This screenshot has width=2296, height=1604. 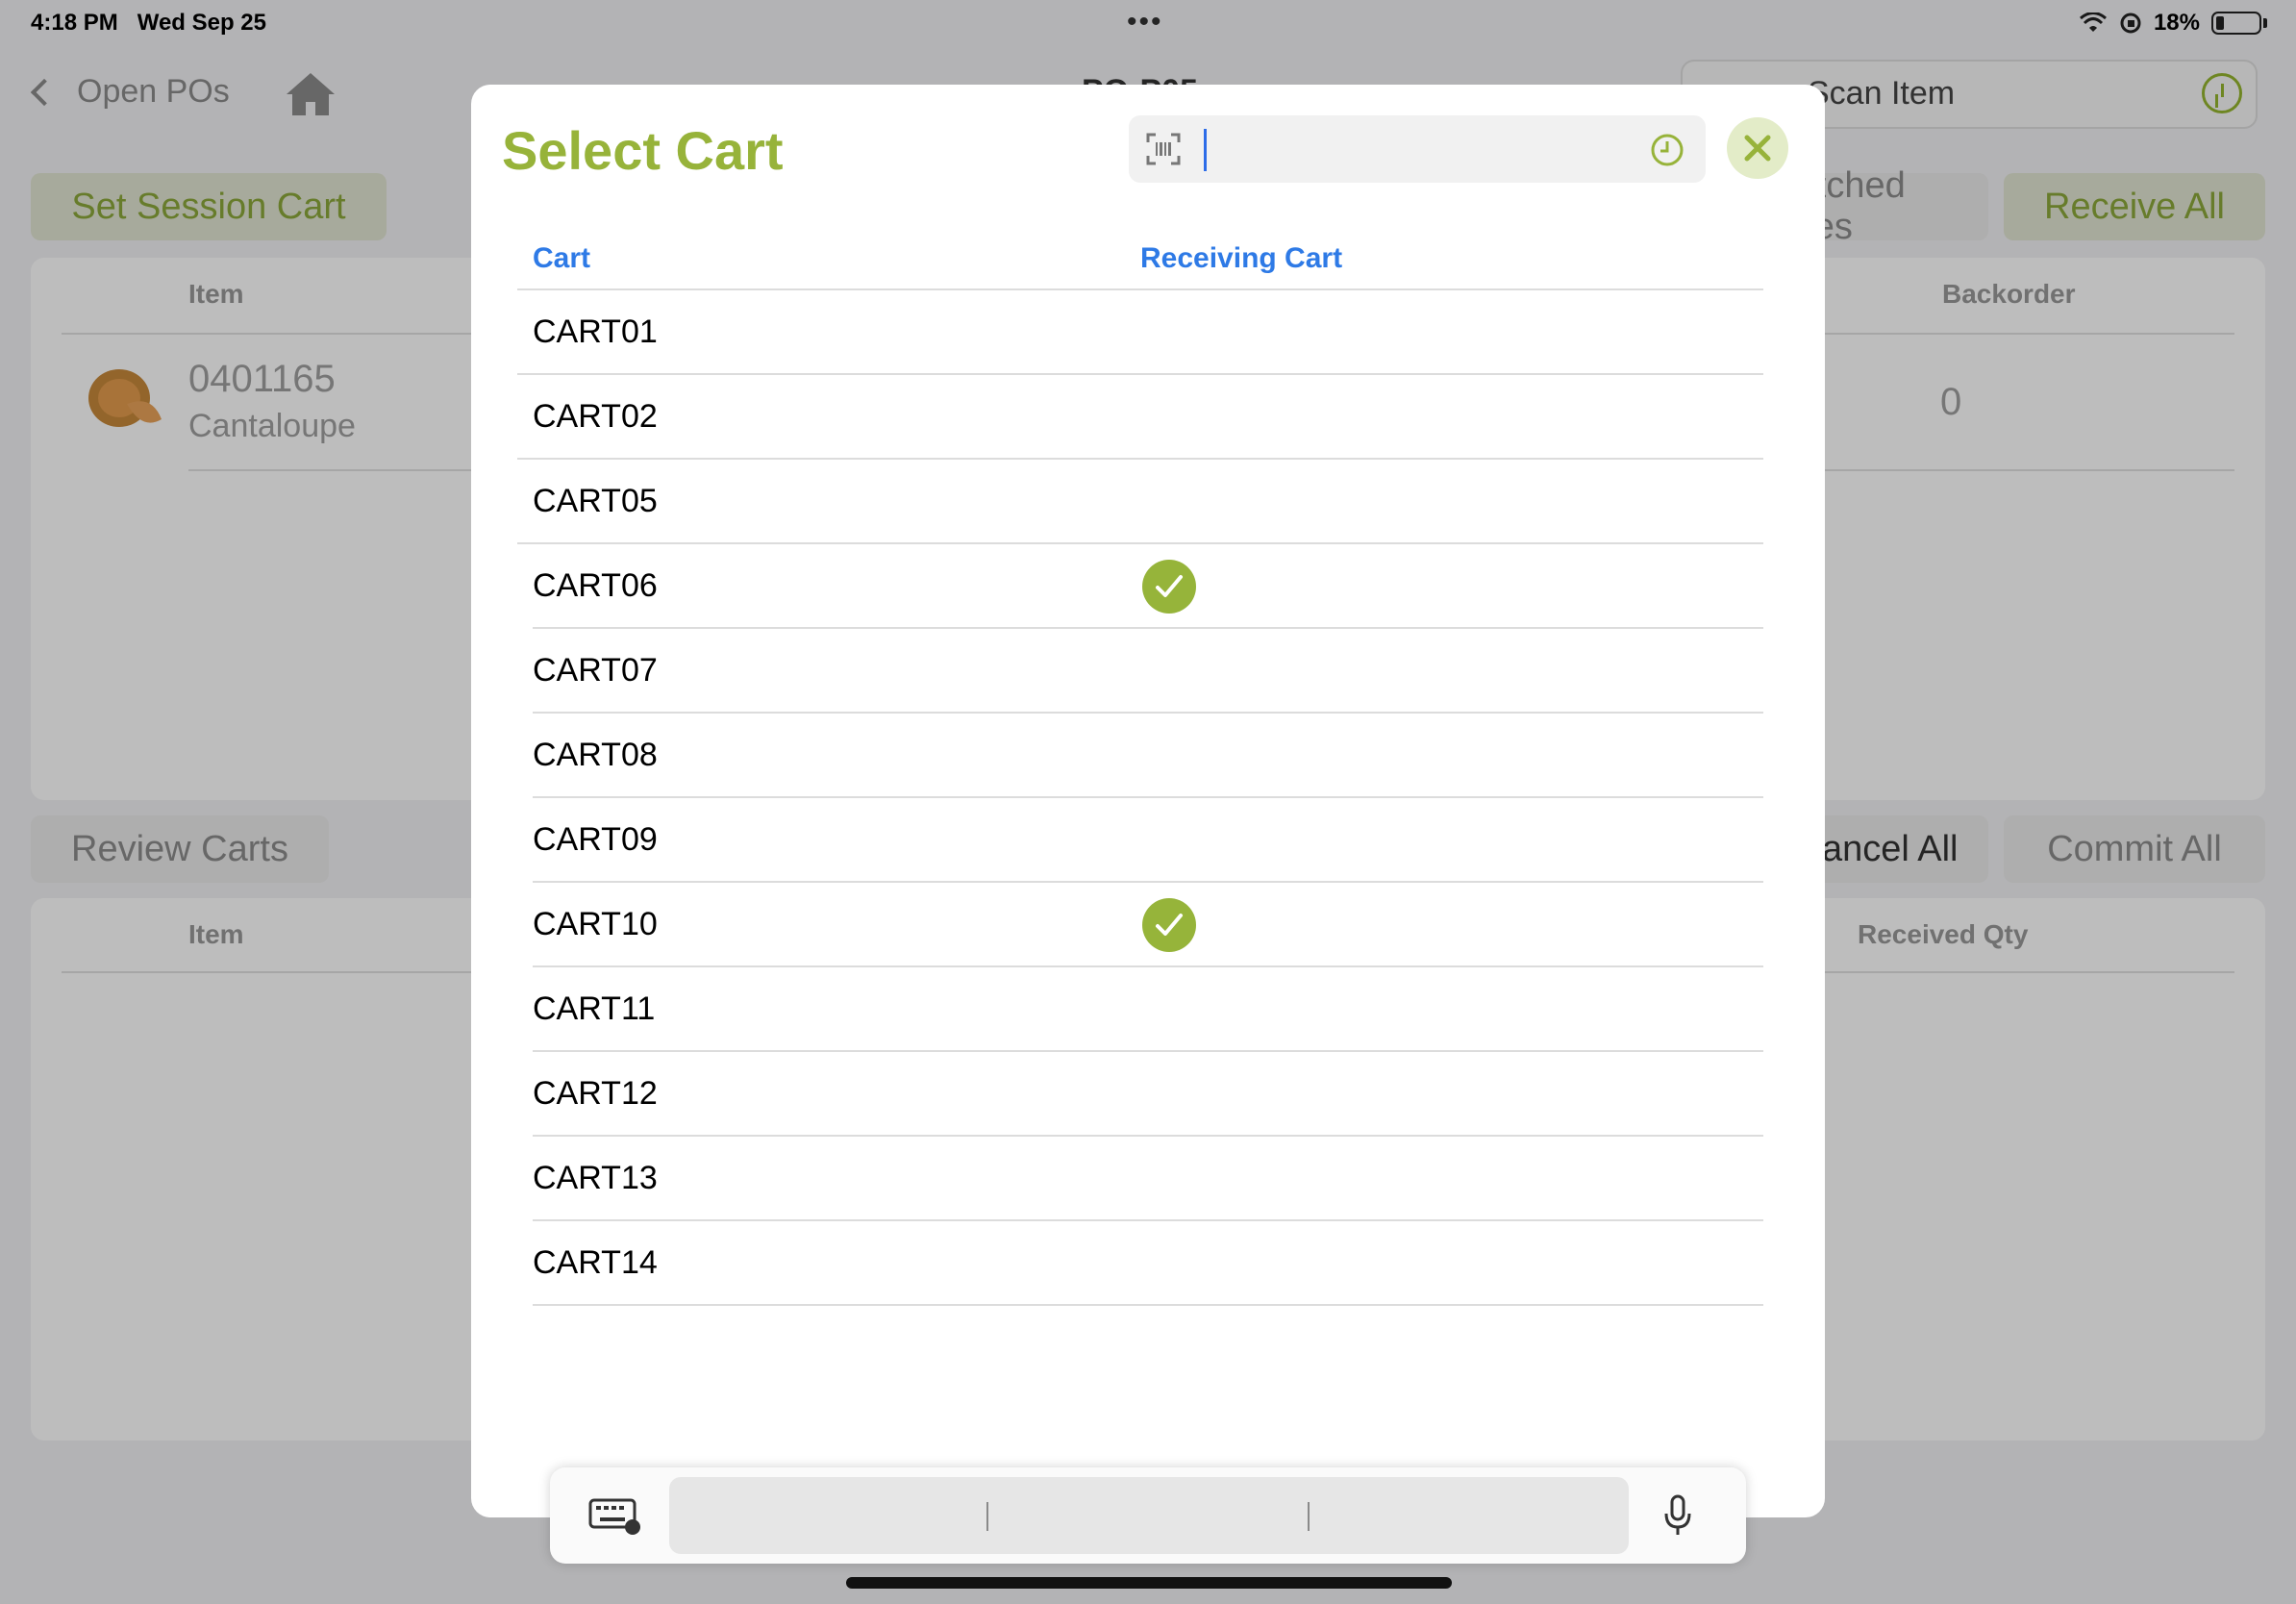 I want to click on home-indicator, so click(x=1149, y=1583).